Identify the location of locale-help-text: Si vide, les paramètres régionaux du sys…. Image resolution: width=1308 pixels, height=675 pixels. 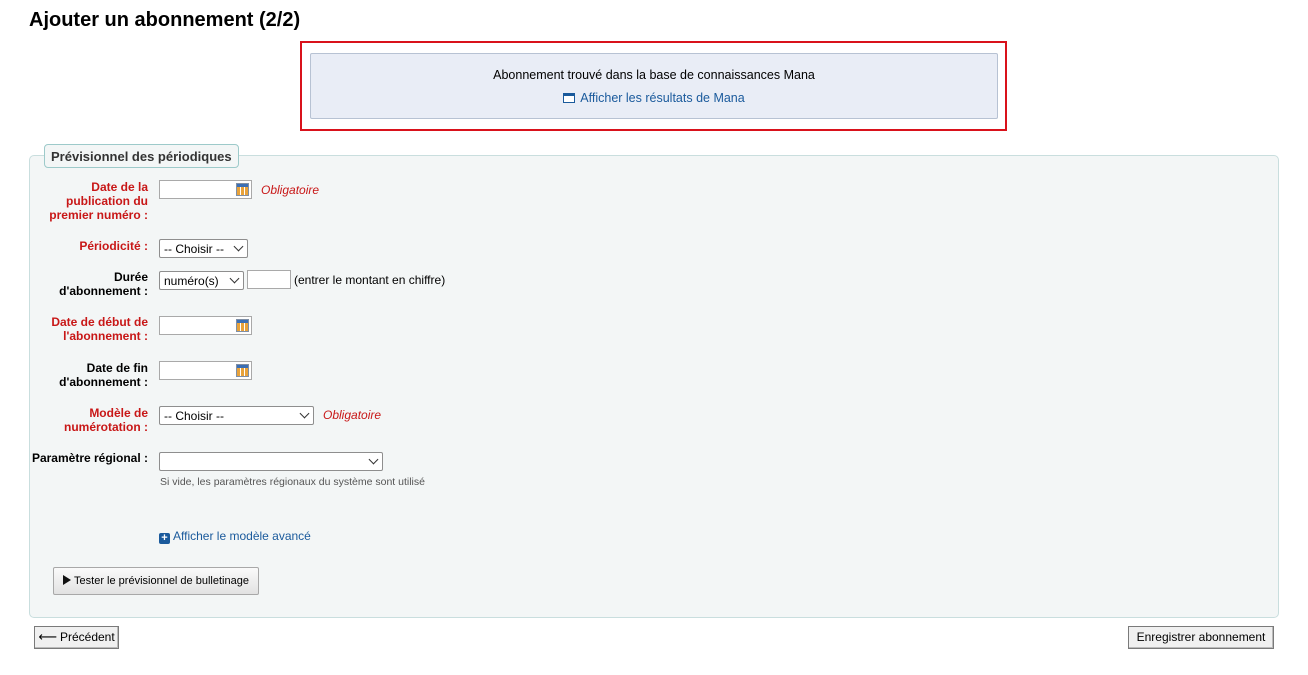
(292, 482).